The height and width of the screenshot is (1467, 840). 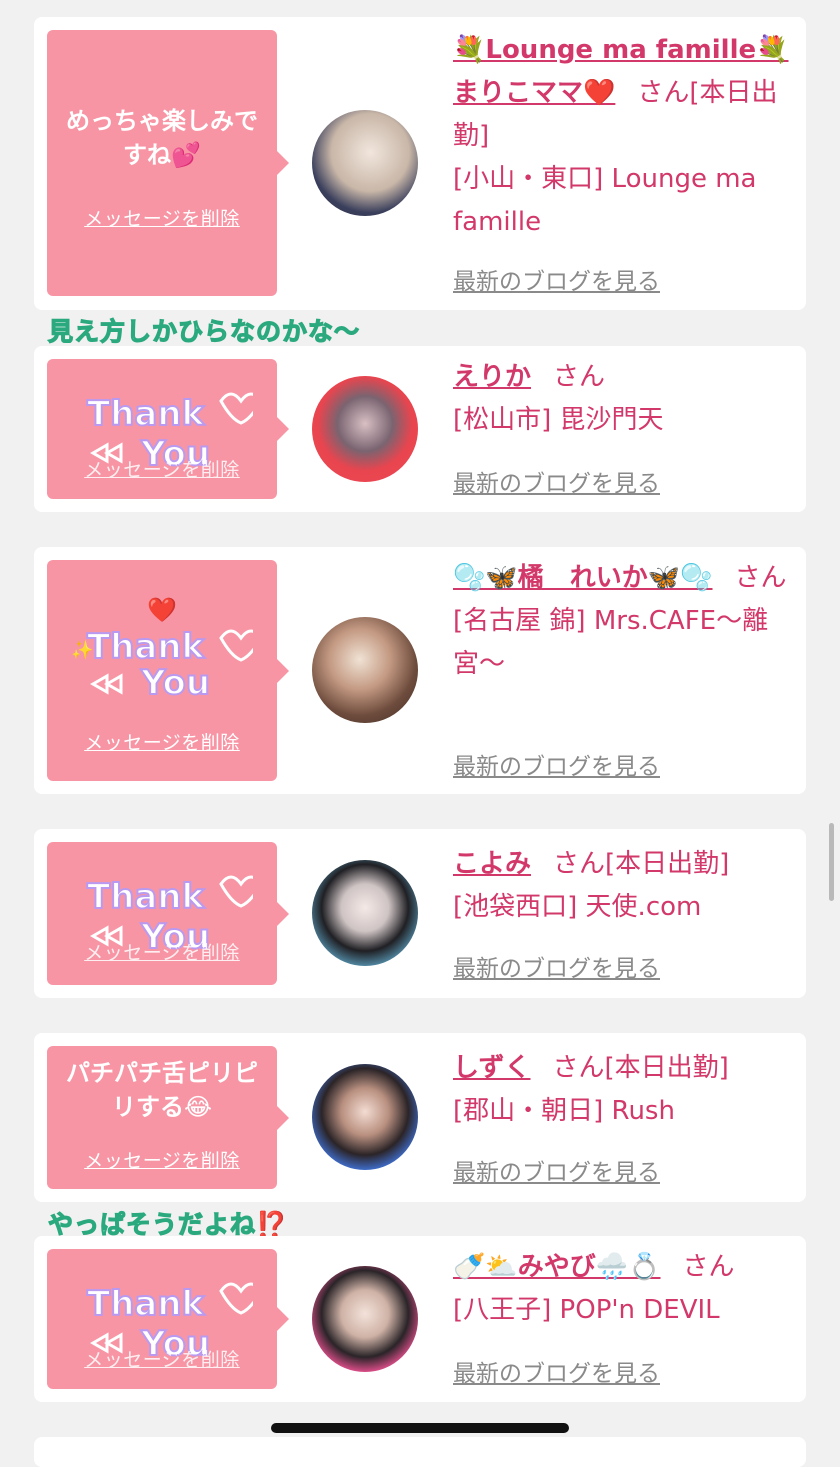 I want to click on scrollbar, so click(x=831, y=862).